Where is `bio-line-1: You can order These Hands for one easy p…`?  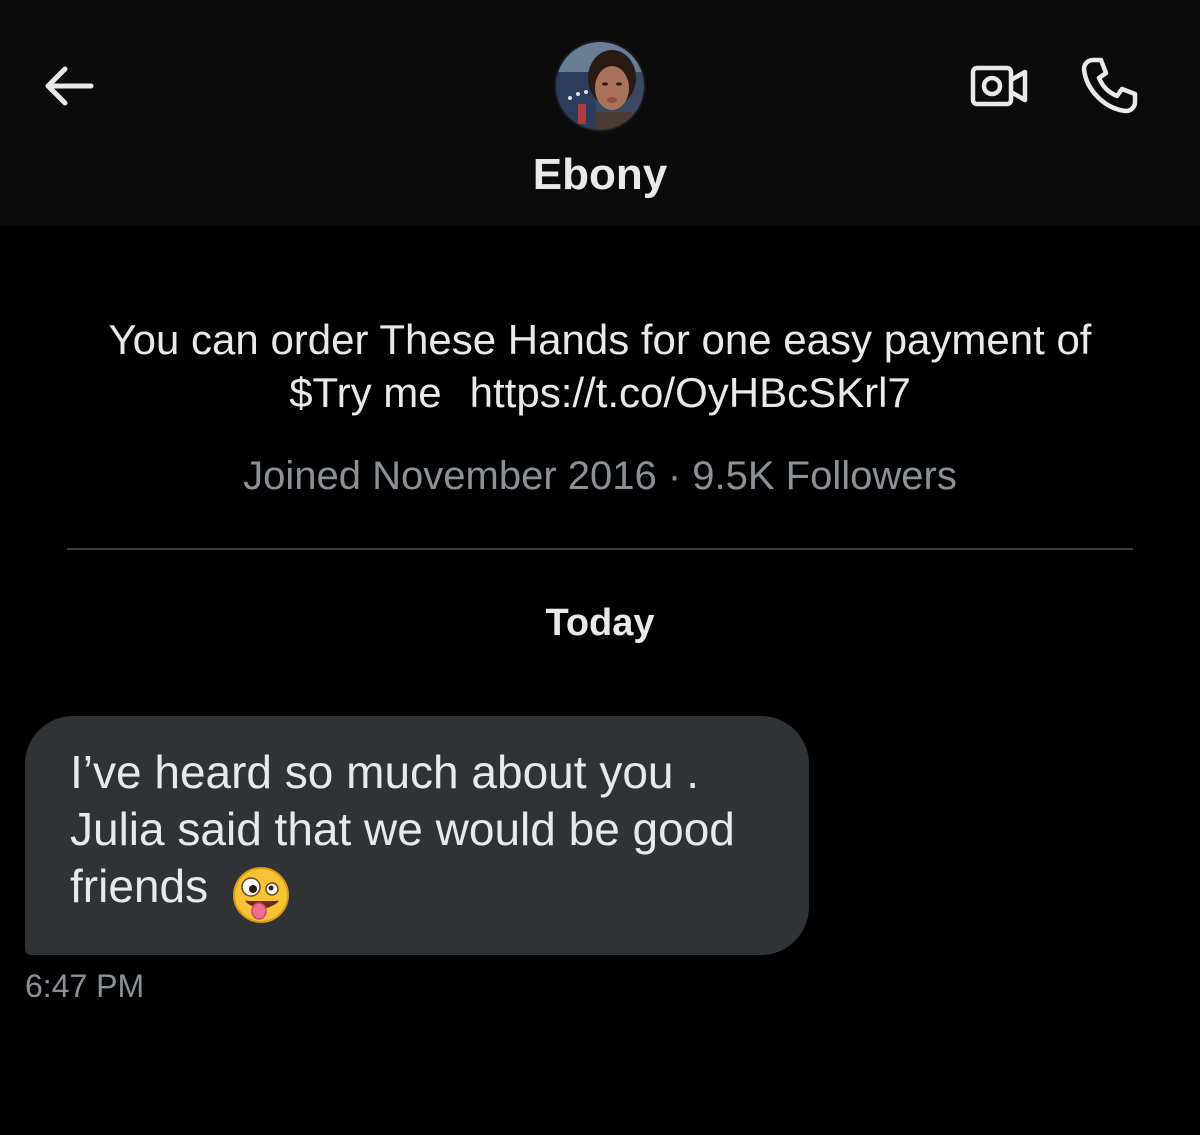 bio-line-1: You can order These Hands for one easy p… is located at coordinates (600, 339).